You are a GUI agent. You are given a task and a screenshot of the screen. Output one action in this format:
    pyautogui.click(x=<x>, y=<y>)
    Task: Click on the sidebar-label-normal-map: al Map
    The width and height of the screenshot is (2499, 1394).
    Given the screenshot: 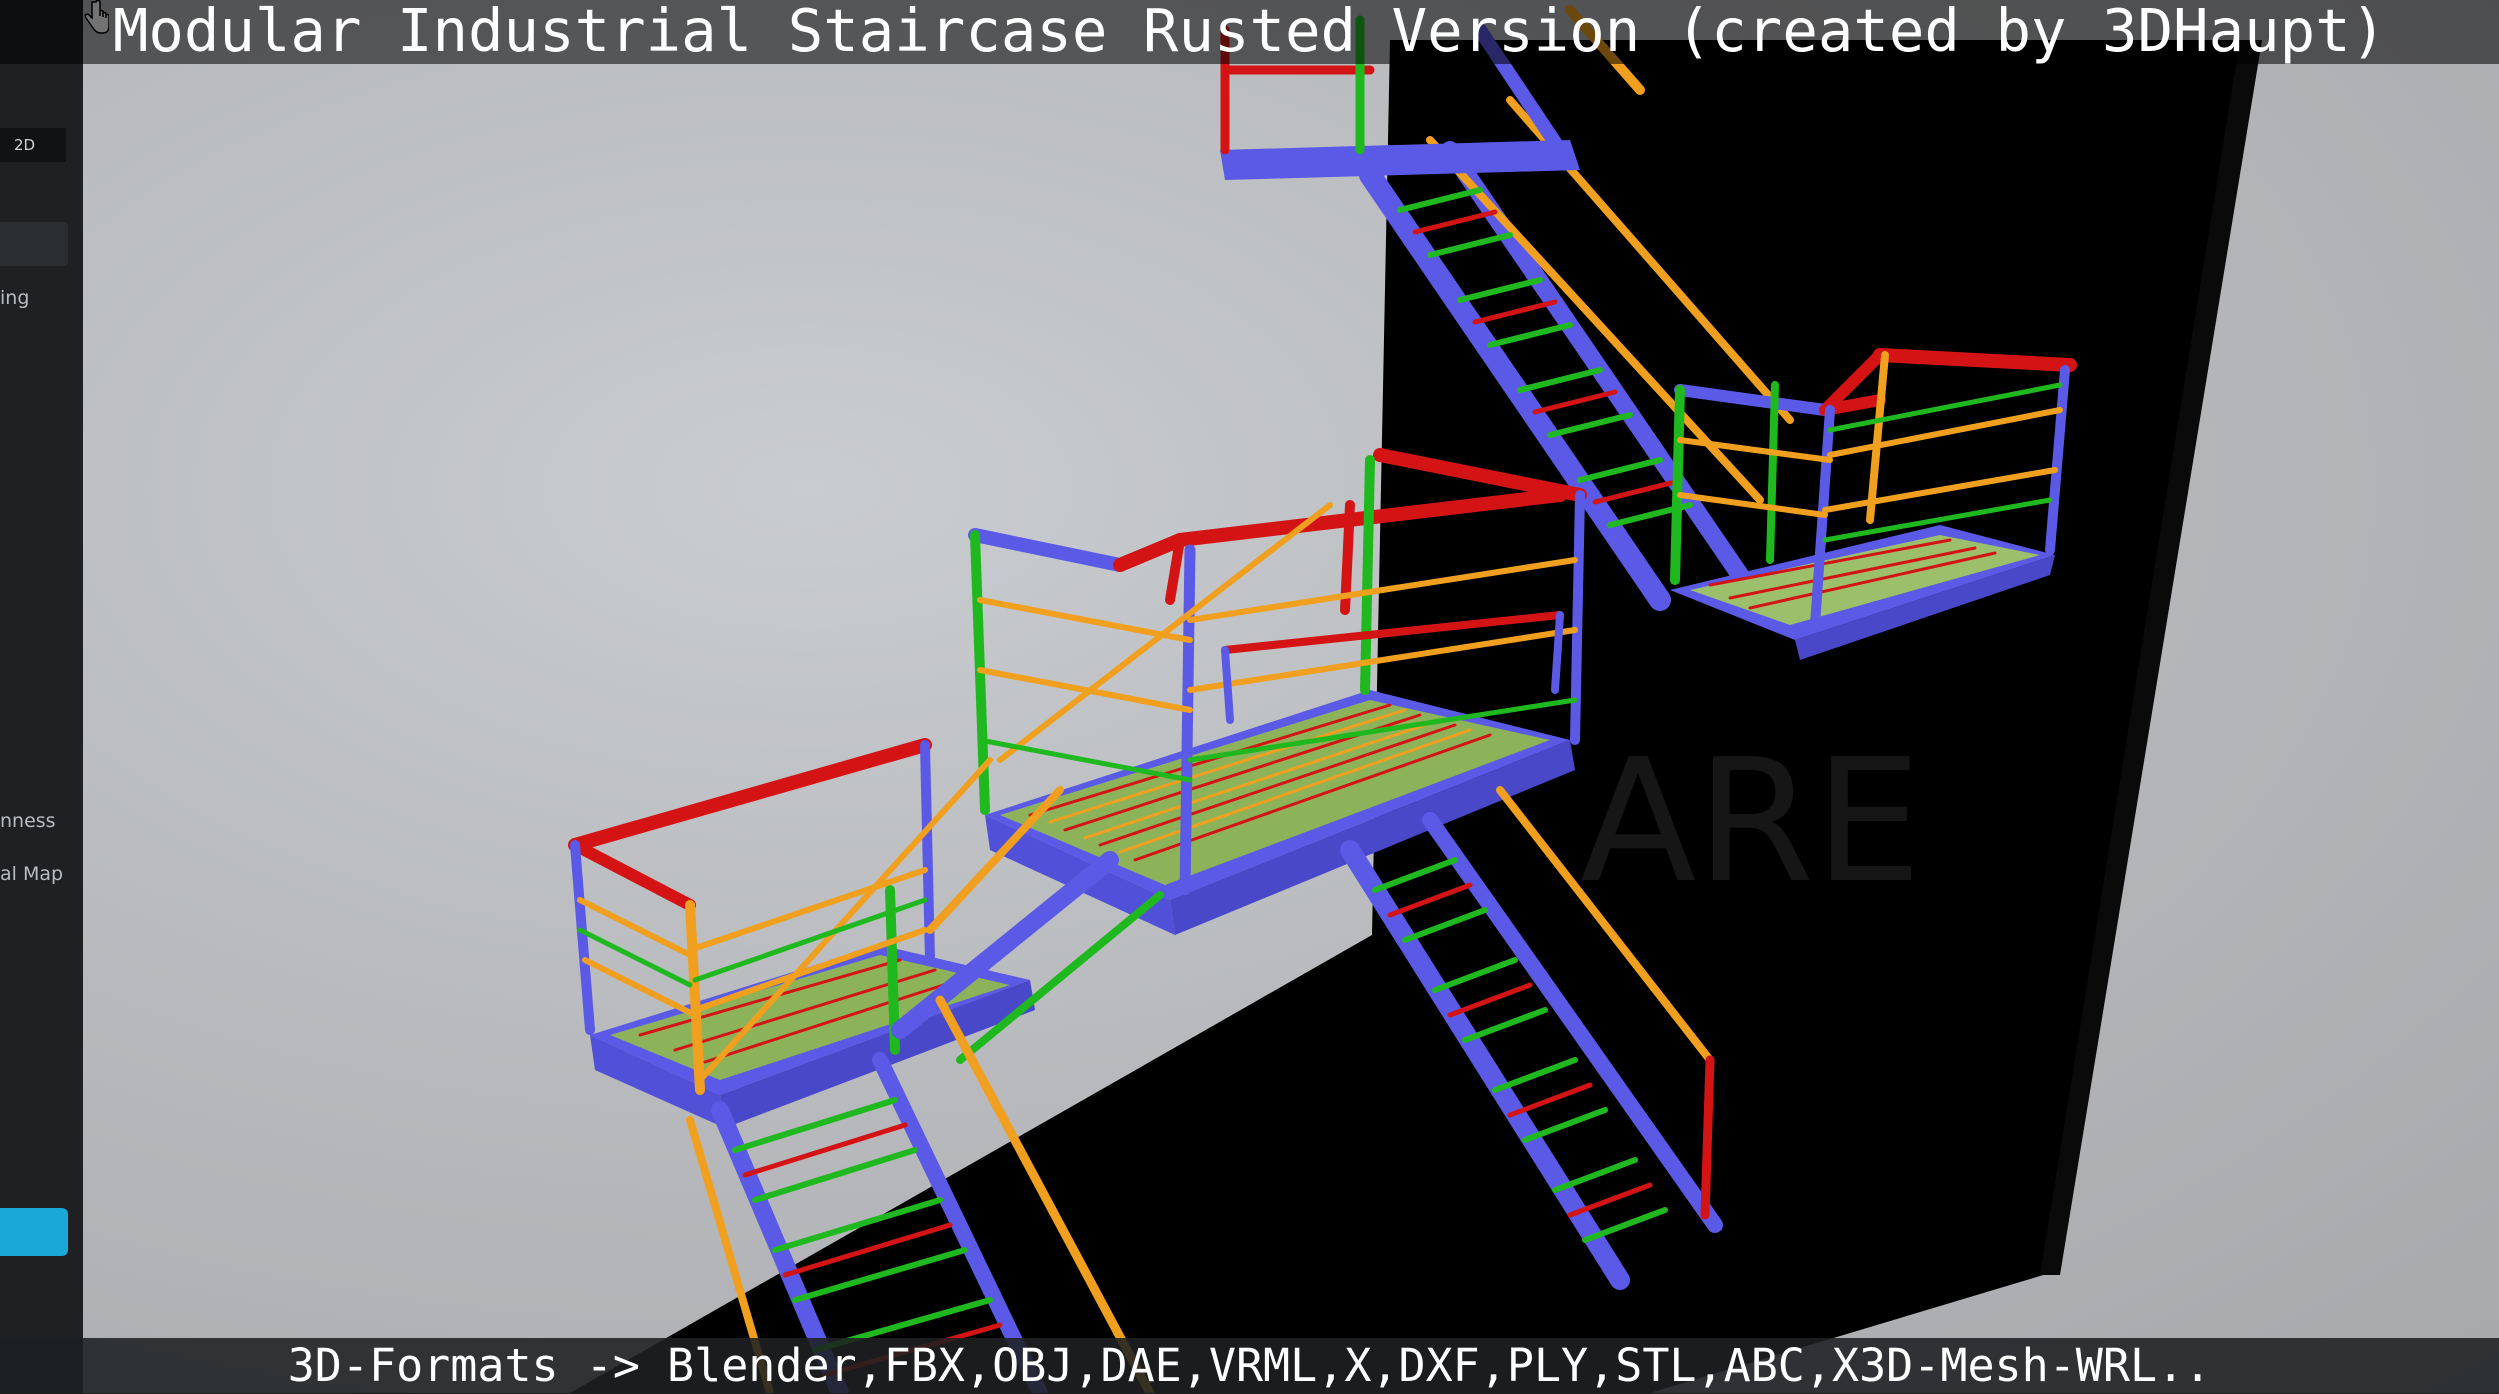 What is the action you would take?
    pyautogui.click(x=32, y=874)
    